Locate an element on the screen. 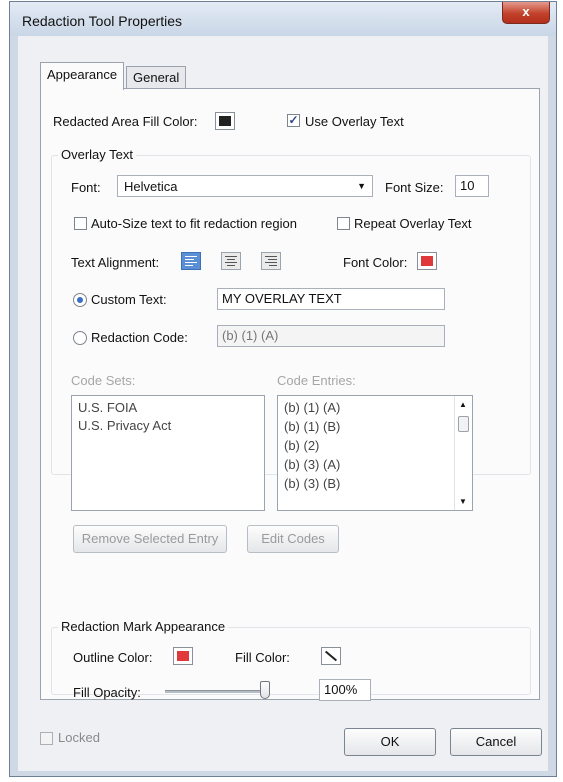  list-item: (b) (2) is located at coordinates (301, 445).